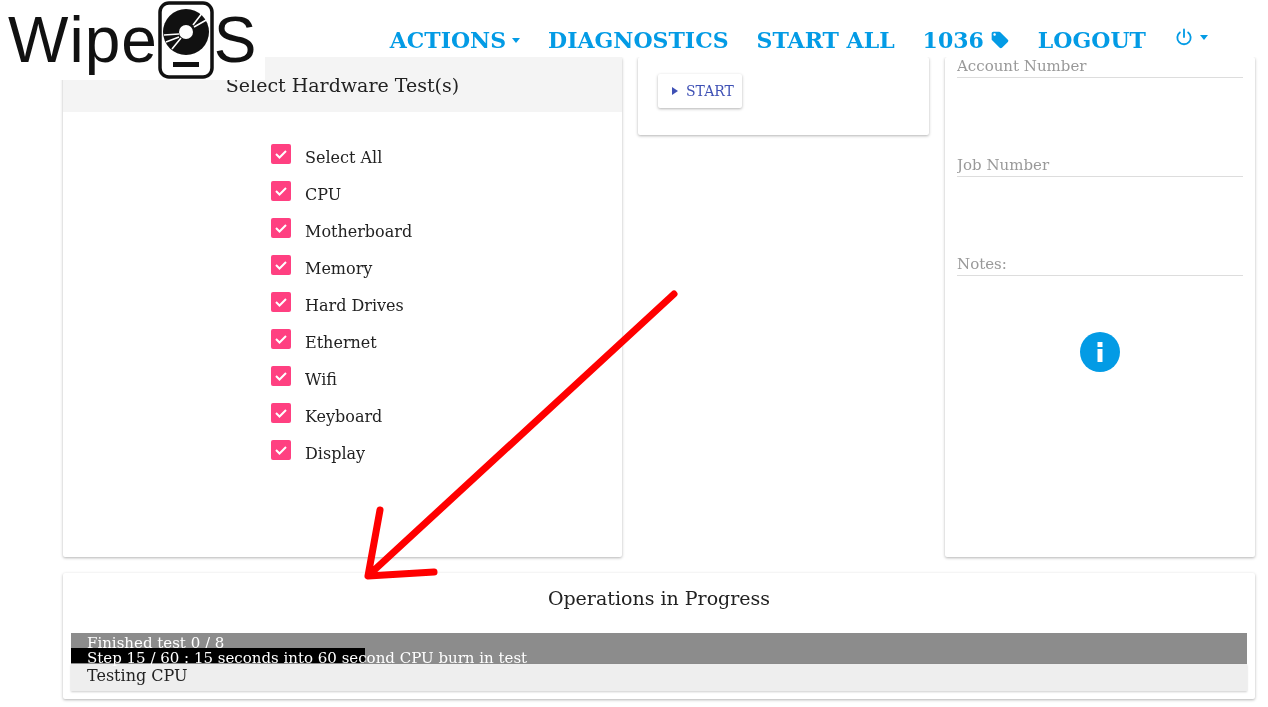  What do you see at coordinates (659, 677) in the screenshot?
I see `status-text: Testing CPU` at bounding box center [659, 677].